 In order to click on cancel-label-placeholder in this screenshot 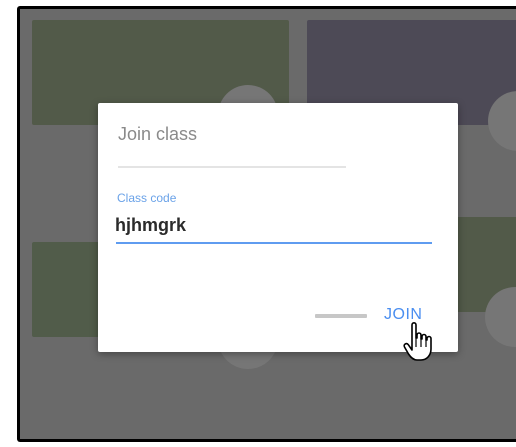, I will do `click(341, 316)`.